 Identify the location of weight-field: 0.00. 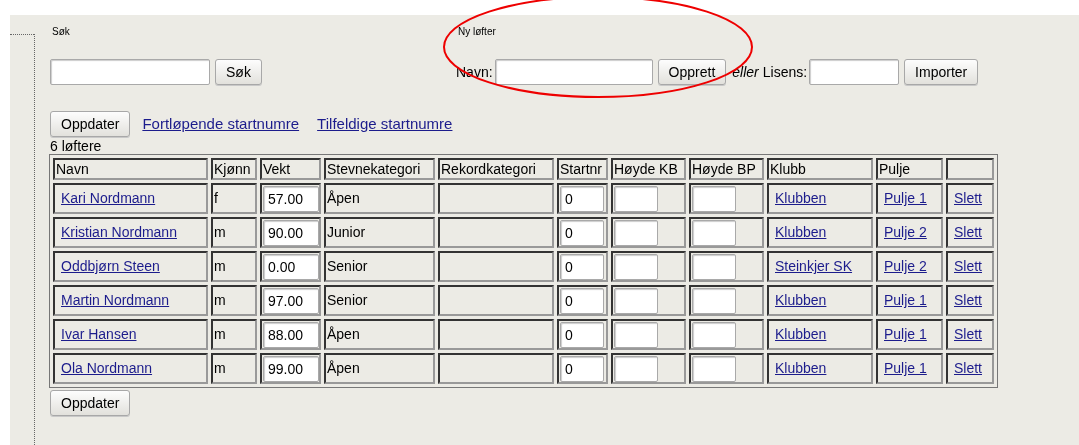
(291, 266).